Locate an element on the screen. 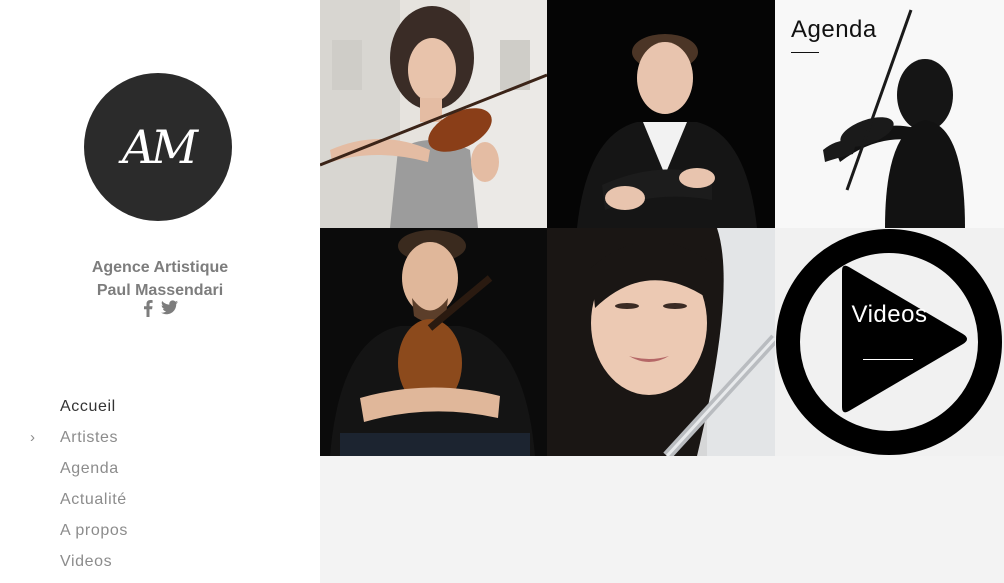 This screenshot has width=1004, height=583. social-links is located at coordinates (160, 308).